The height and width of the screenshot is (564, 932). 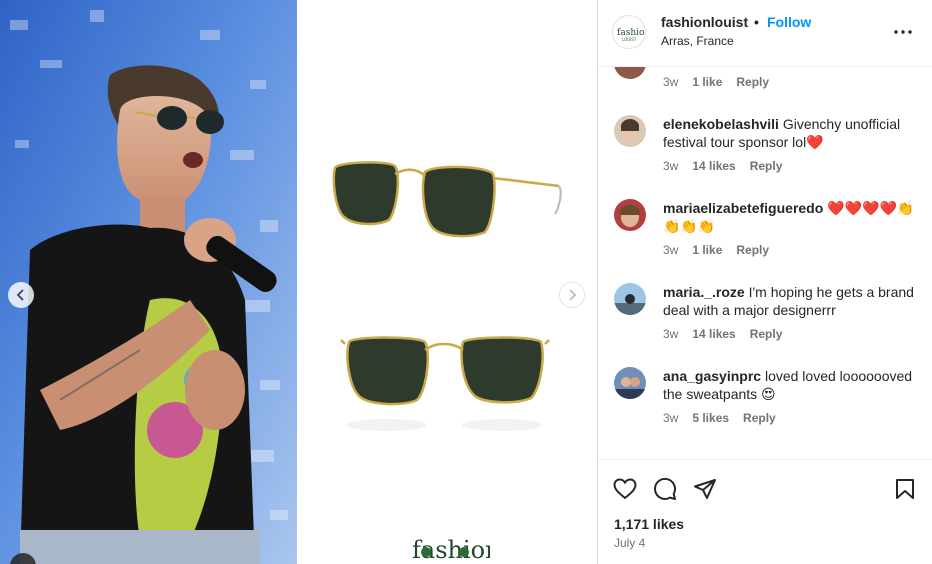 What do you see at coordinates (649, 524) in the screenshot?
I see `likes-count: 1,171 likes` at bounding box center [649, 524].